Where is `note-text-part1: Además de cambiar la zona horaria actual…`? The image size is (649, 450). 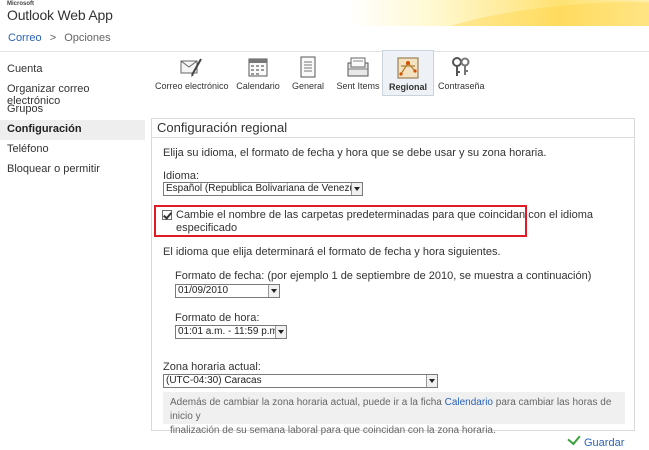
note-text-part1: Además de cambiar la zona horaria actual… is located at coordinates (307, 402).